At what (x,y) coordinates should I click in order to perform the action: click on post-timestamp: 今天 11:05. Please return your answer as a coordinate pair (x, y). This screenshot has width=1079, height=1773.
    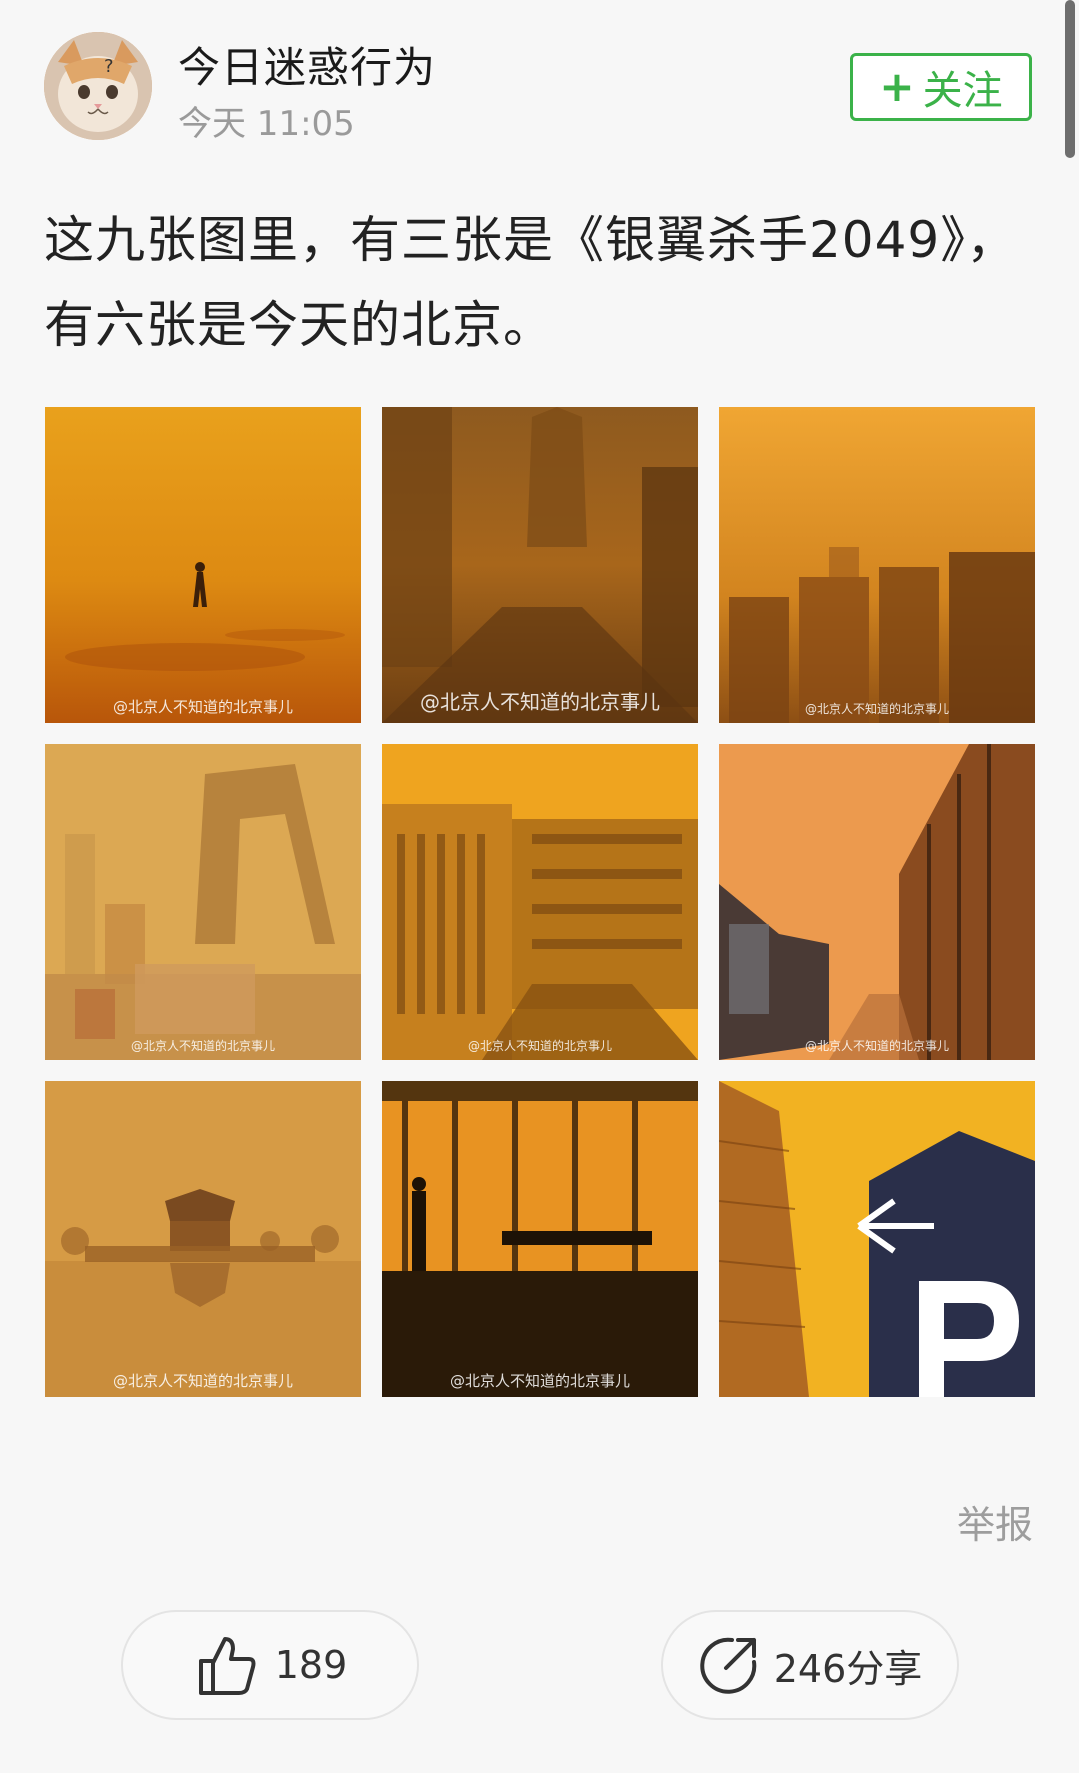
    Looking at the image, I should click on (266, 124).